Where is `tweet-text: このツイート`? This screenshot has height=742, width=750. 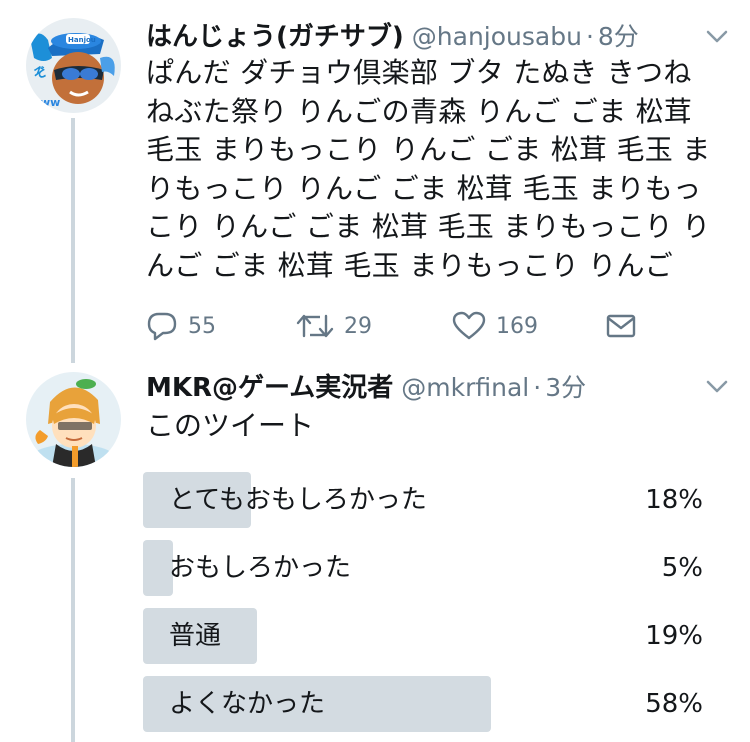 tweet-text: このツイート is located at coordinates (230, 425).